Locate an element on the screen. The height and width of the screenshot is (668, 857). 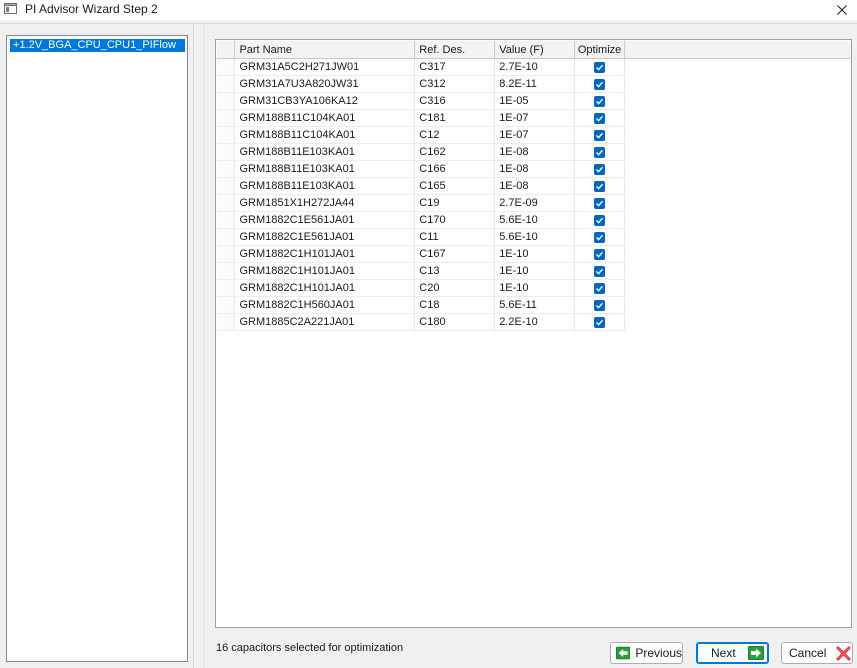
column-header-value: Value (F) is located at coordinates (535, 50).